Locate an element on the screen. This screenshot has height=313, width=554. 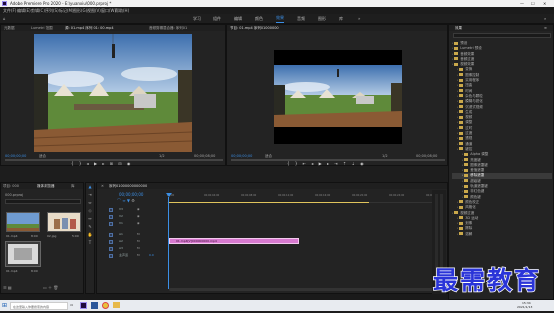
track-header: V1 ◉ is located at coordinates (137, 224).